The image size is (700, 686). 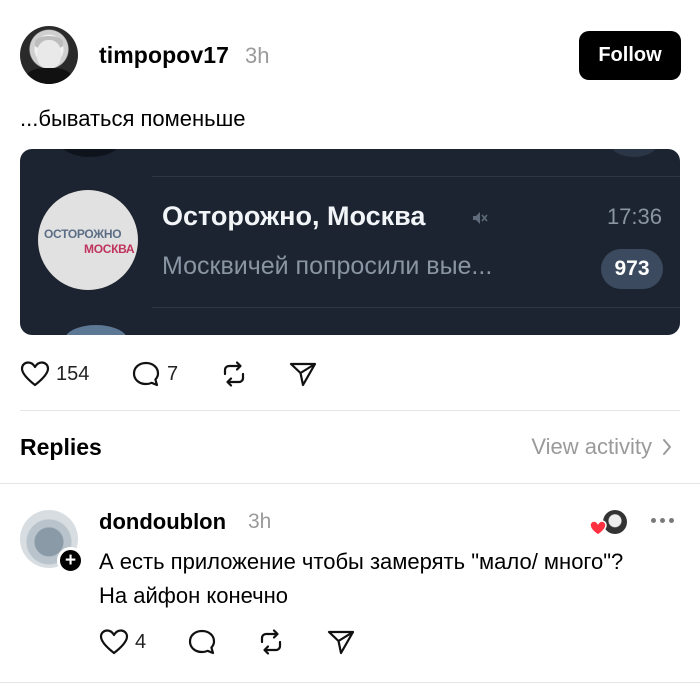 What do you see at coordinates (70, 560) in the screenshot?
I see `plus-icon: +` at bounding box center [70, 560].